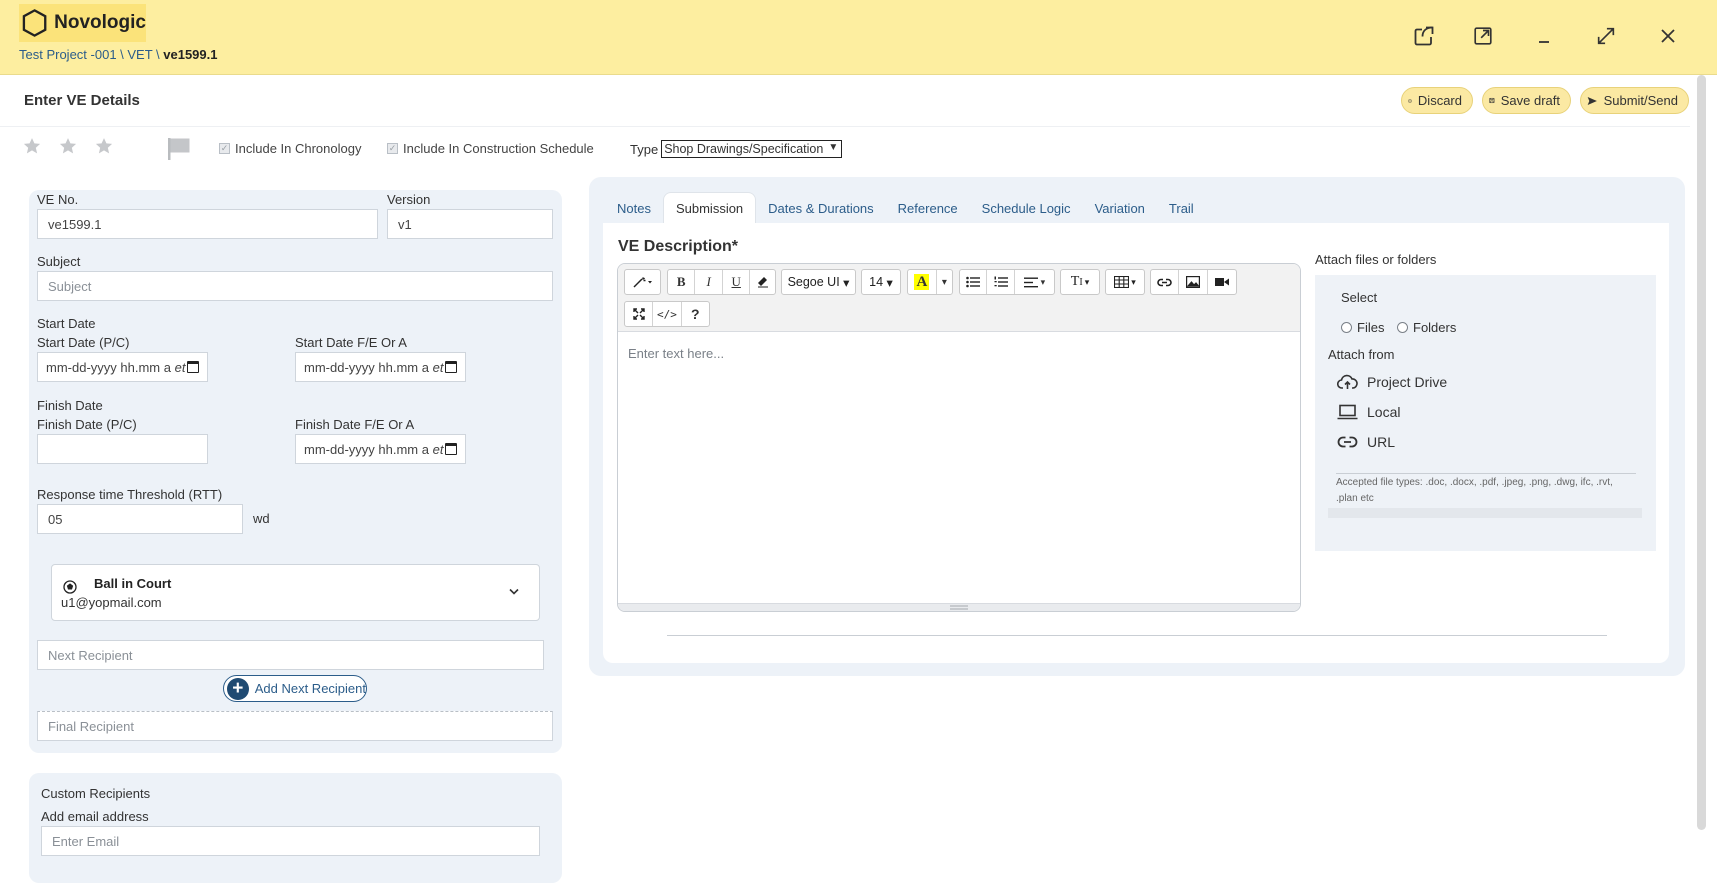 This screenshot has width=1717, height=883. I want to click on maximize-icon, so click(1606, 36).